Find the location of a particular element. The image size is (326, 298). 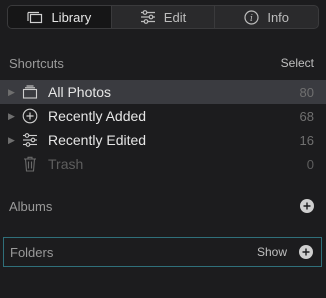

tab-library: Library is located at coordinates (60, 17).